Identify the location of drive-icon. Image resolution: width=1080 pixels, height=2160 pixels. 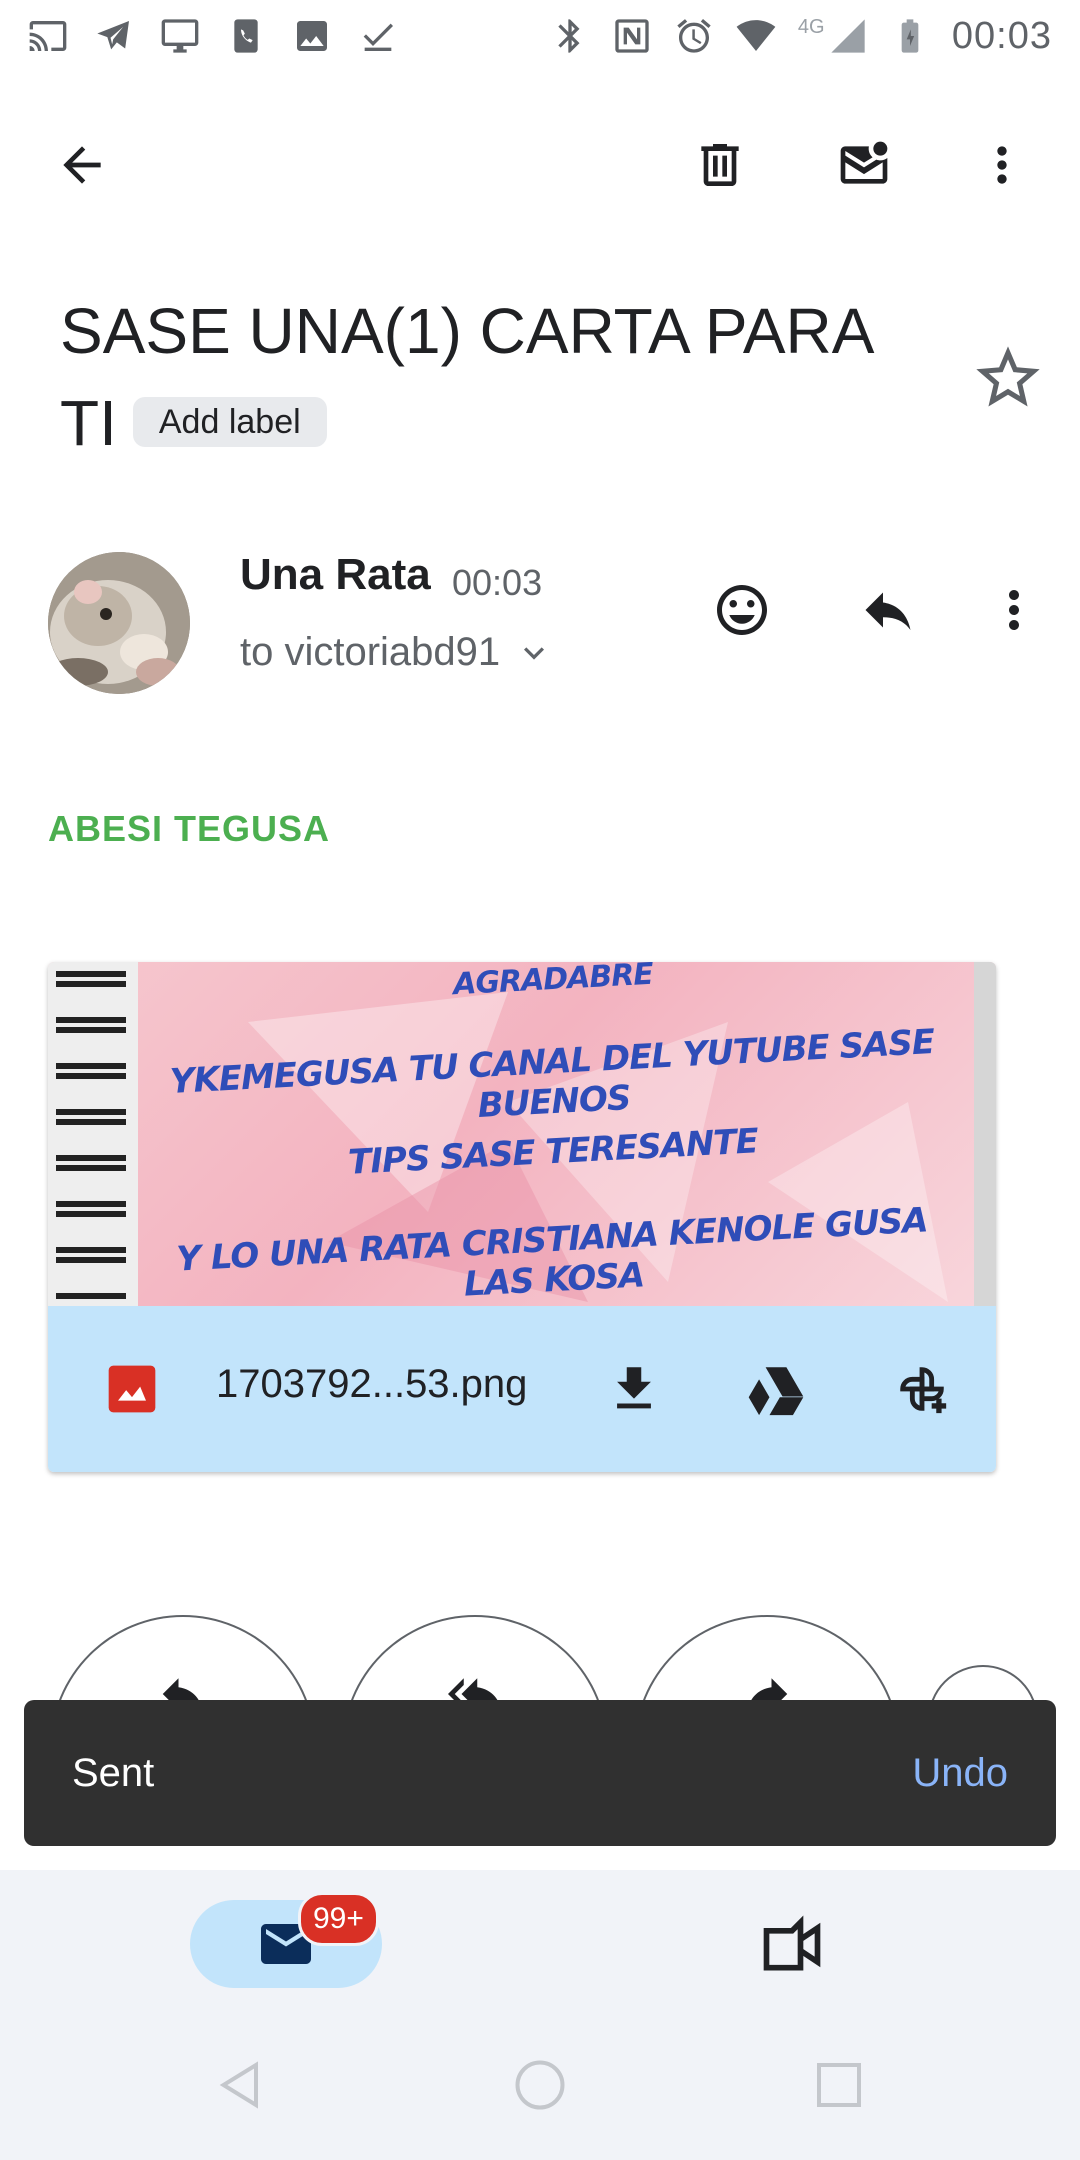
(776, 1391).